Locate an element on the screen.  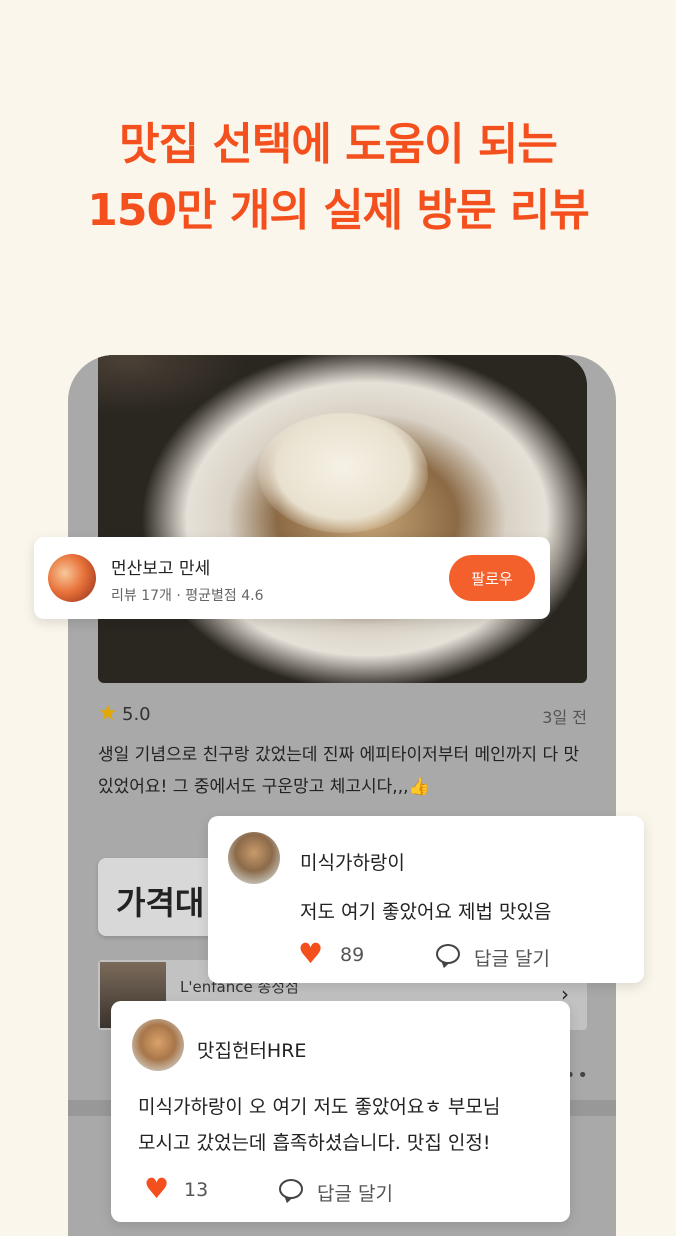
commenter-name: 미식가하랑이 is located at coordinates (352, 861).